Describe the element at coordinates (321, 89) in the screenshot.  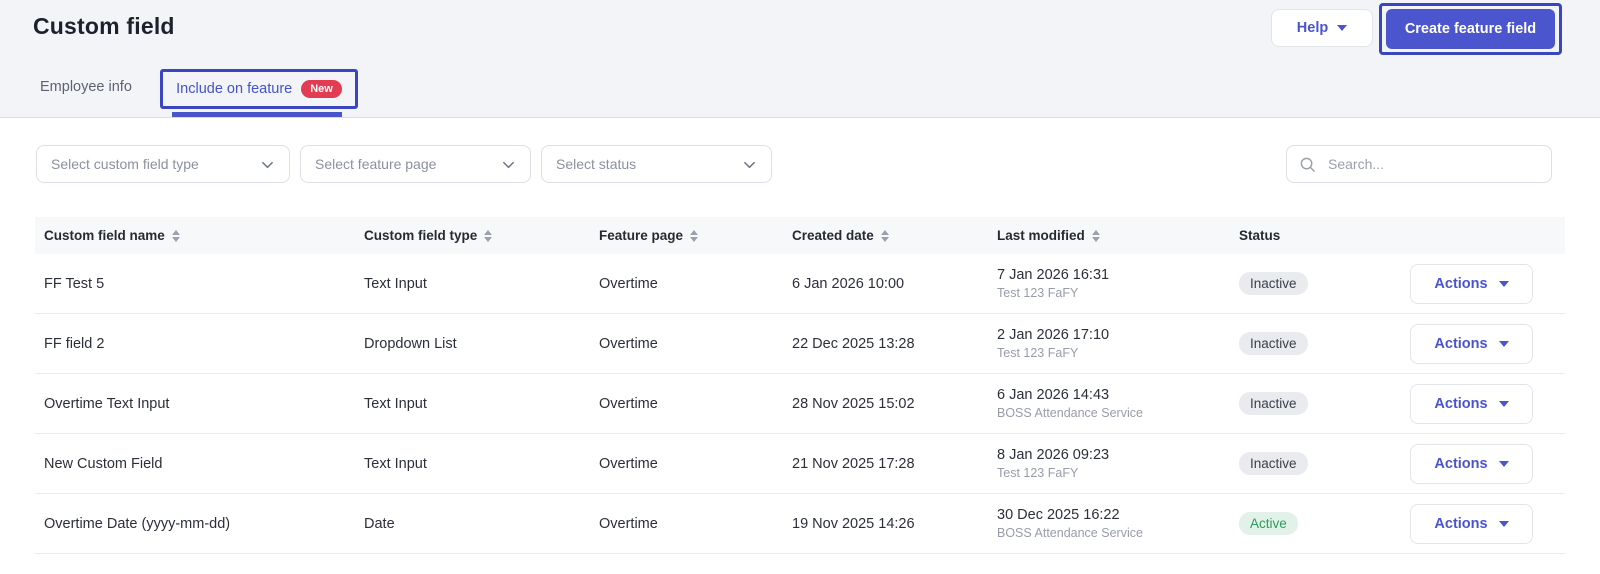
I see `new-badge: New` at that location.